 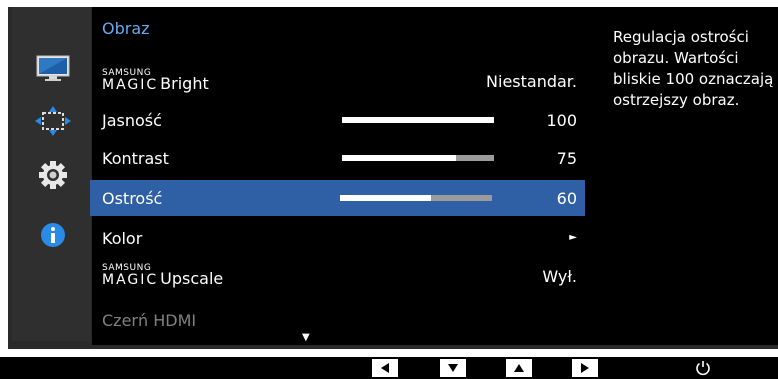 What do you see at coordinates (122, 238) in the screenshot?
I see `menu-item-label: Kolor` at bounding box center [122, 238].